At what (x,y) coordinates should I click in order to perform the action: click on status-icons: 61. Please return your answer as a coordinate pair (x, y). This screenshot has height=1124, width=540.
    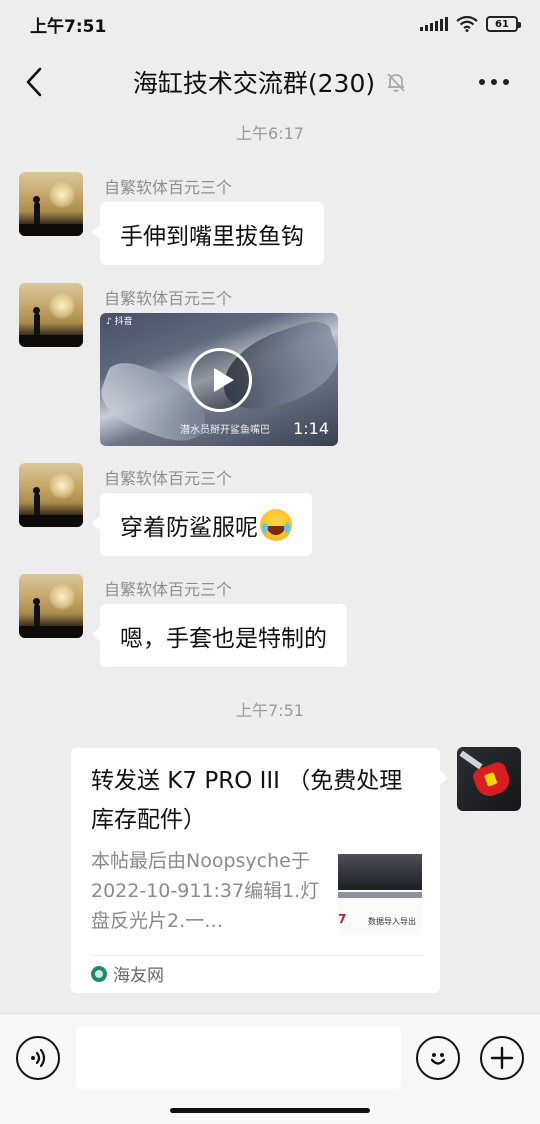
    Looking at the image, I should click on (470, 24).